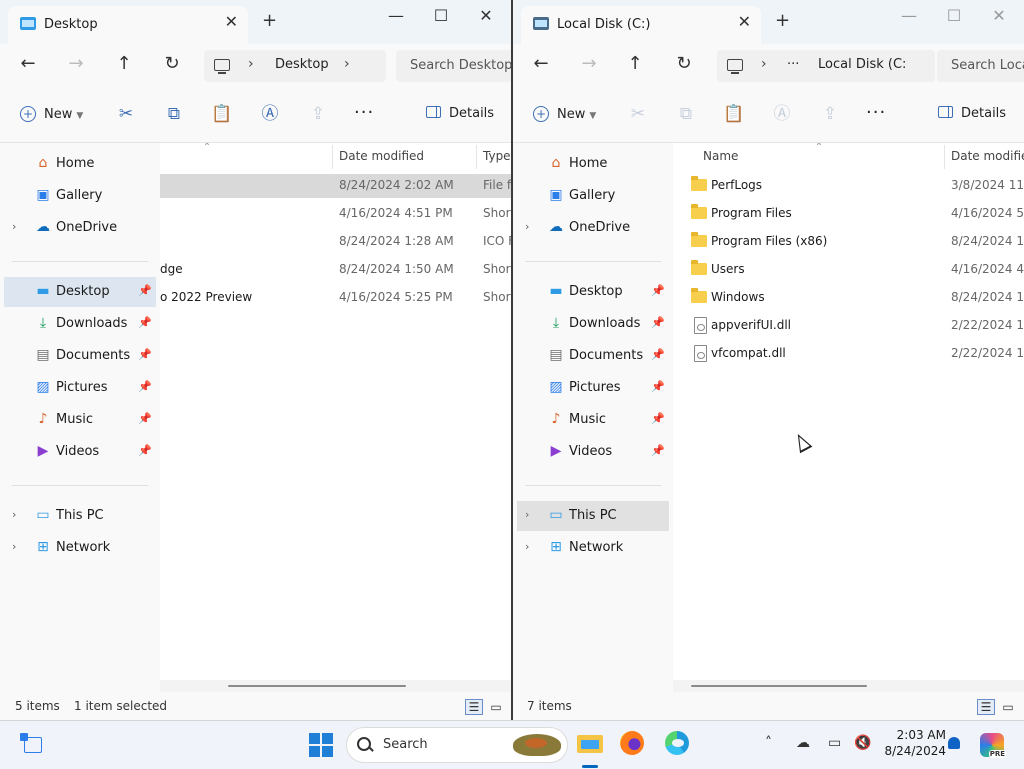 This screenshot has height=769, width=1024. Describe the element at coordinates (986, 707) in the screenshot. I see `details-view-button: ☰` at that location.